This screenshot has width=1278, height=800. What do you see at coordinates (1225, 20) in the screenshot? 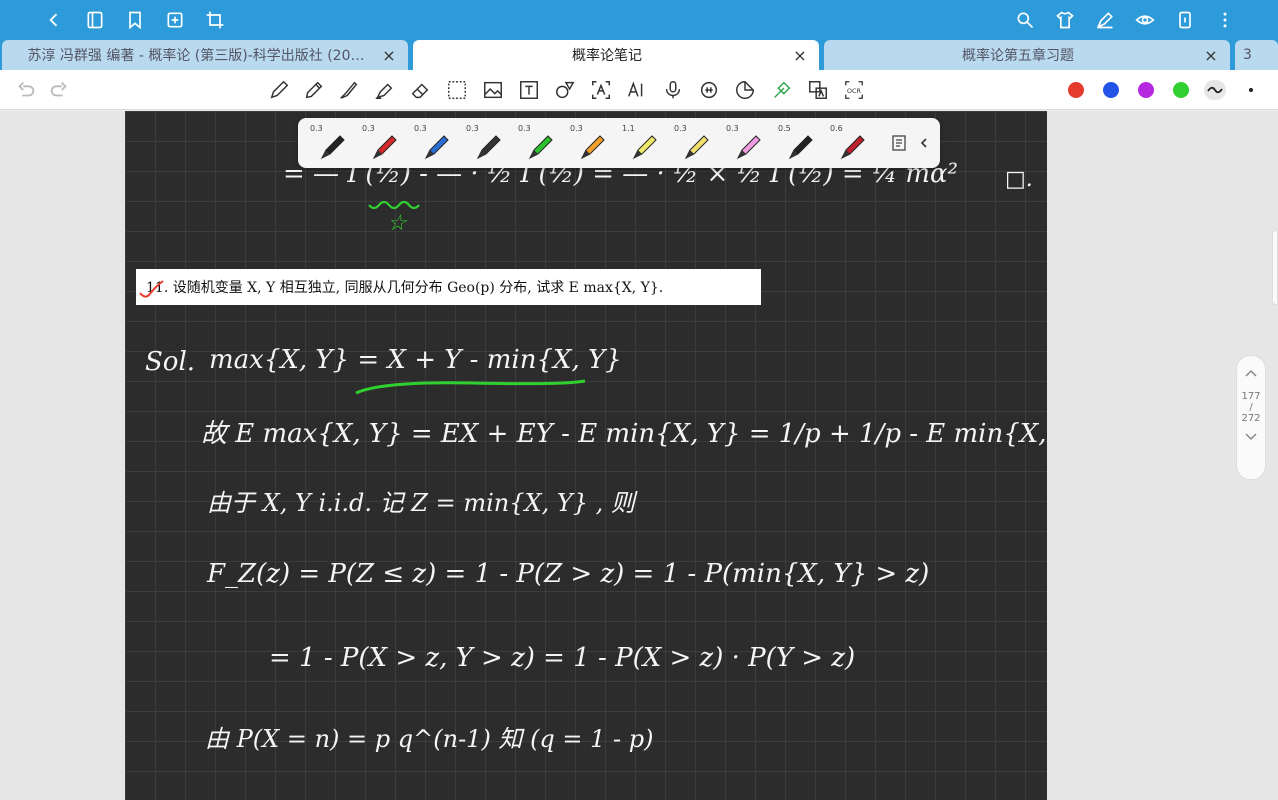
I see `more-vert-icon` at bounding box center [1225, 20].